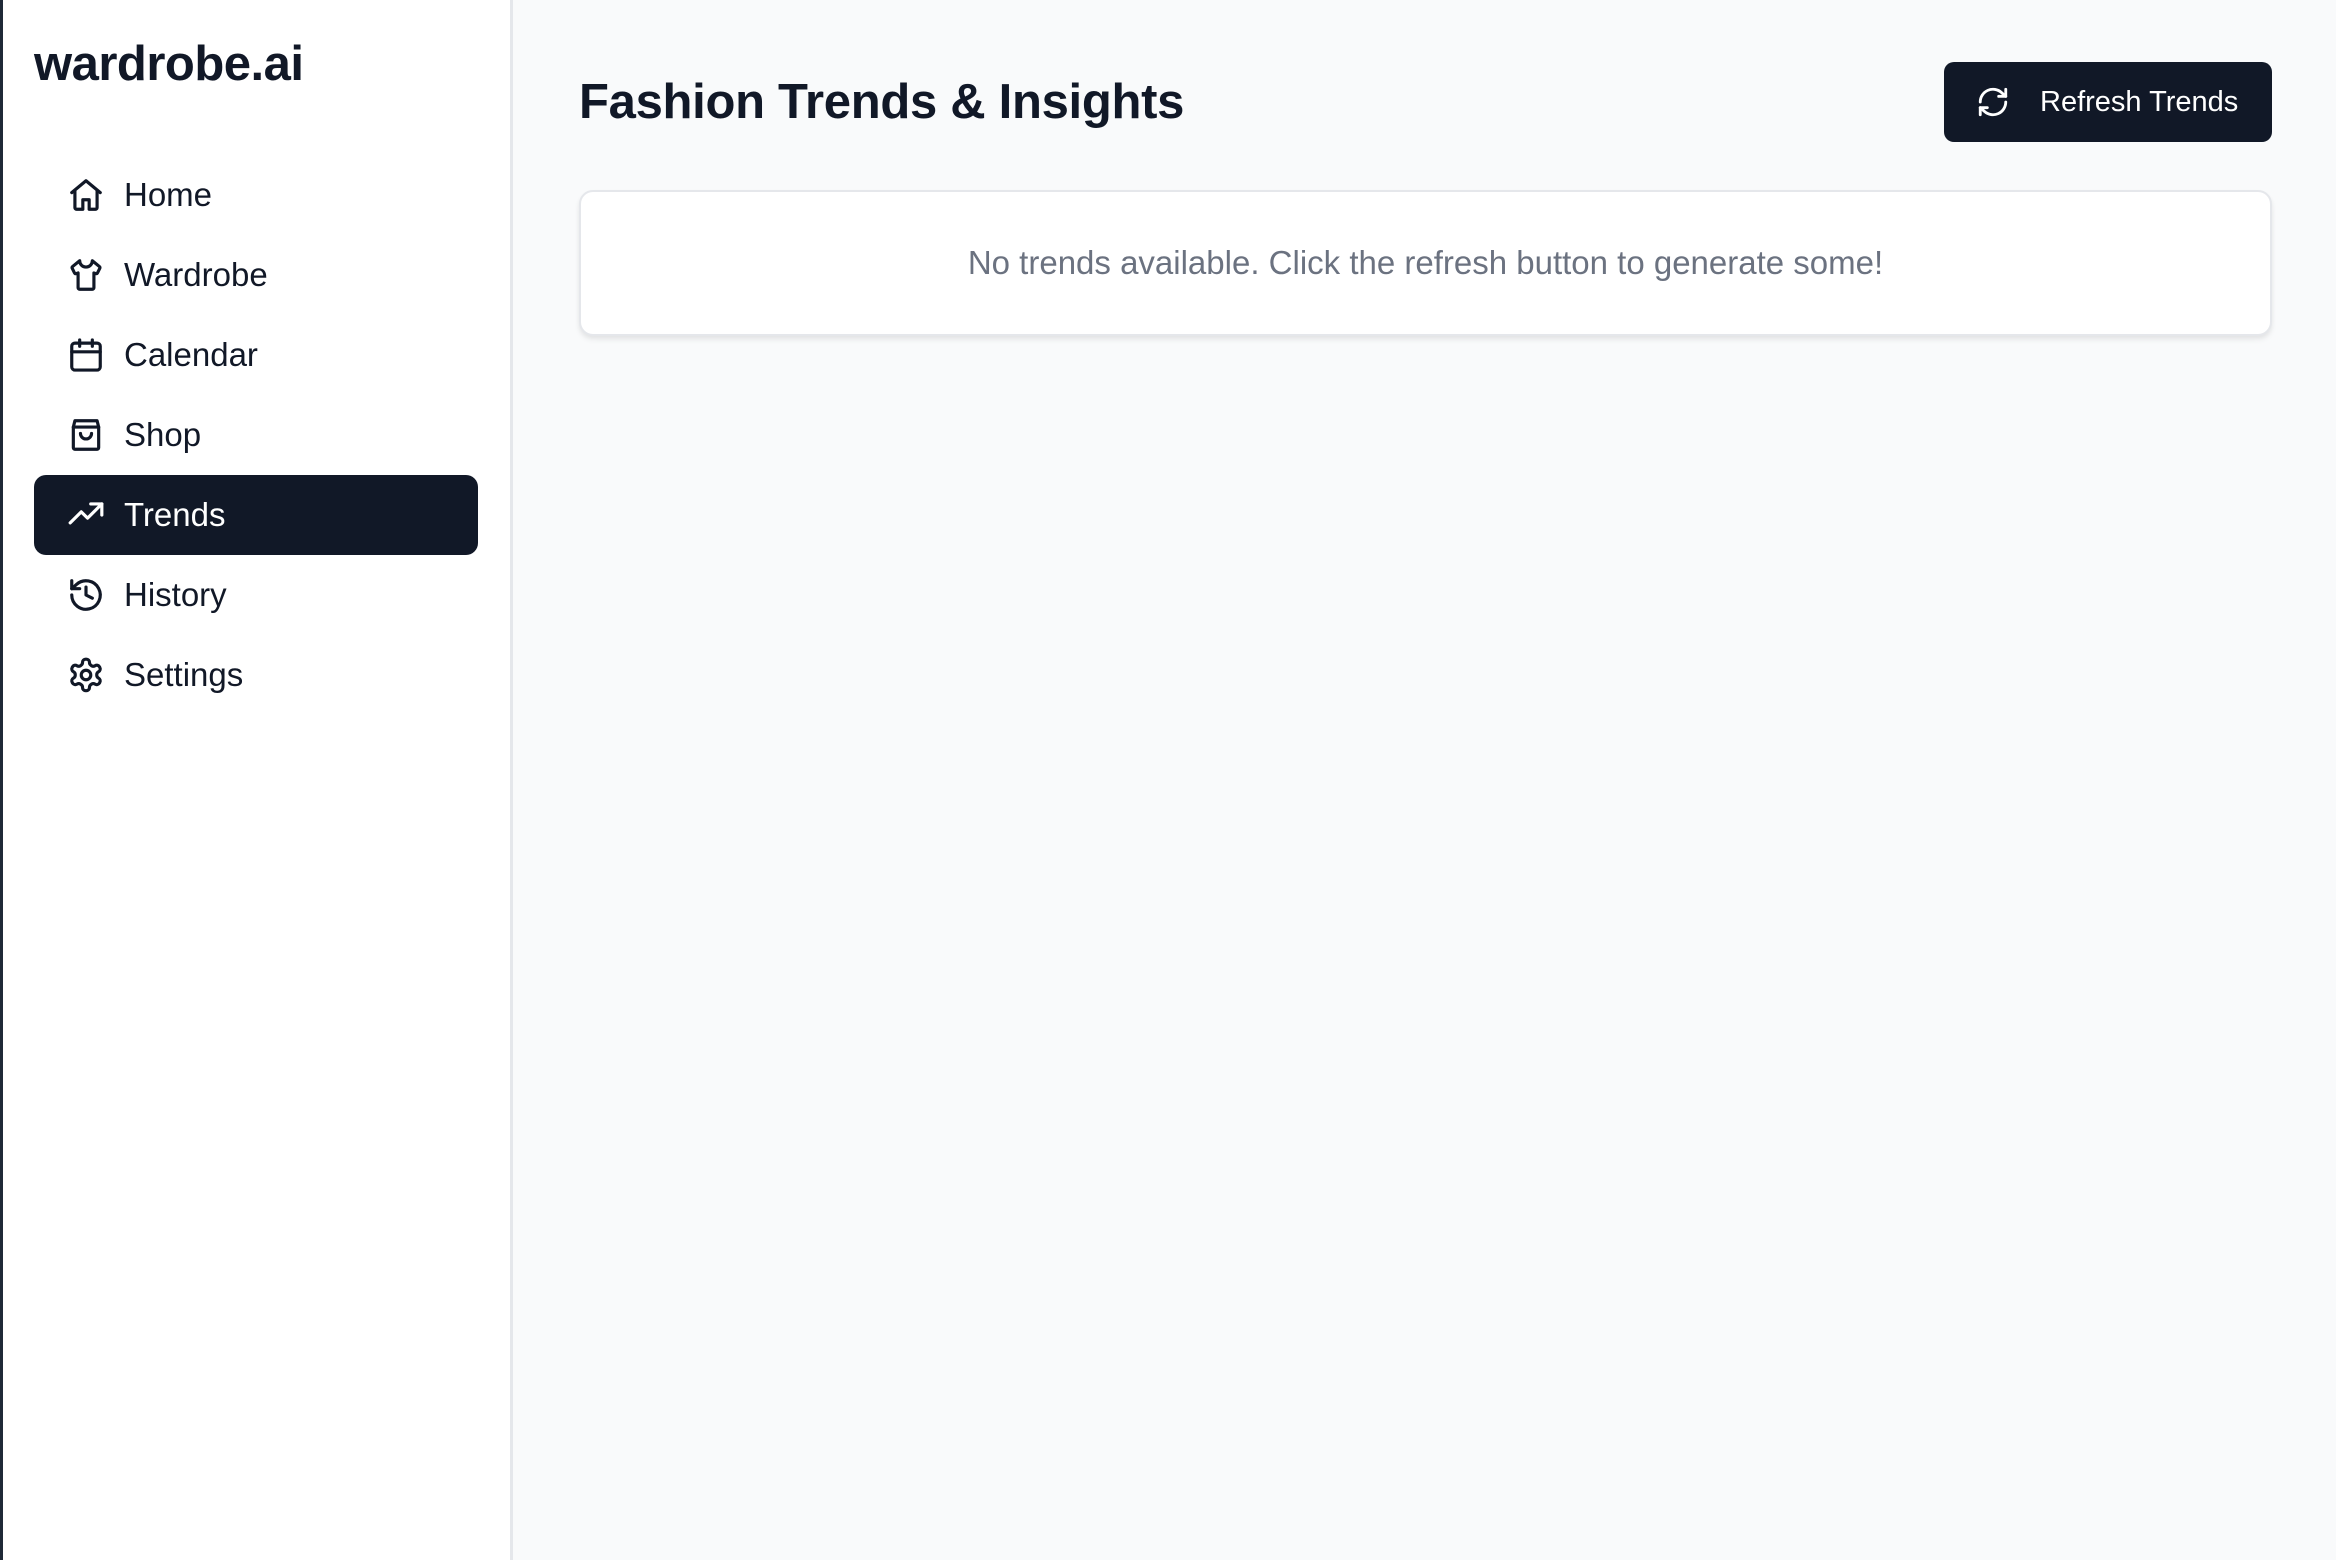 The width and height of the screenshot is (2336, 1560). What do you see at coordinates (196, 274) in the screenshot?
I see `sidebar-item-label: Wardrobe` at bounding box center [196, 274].